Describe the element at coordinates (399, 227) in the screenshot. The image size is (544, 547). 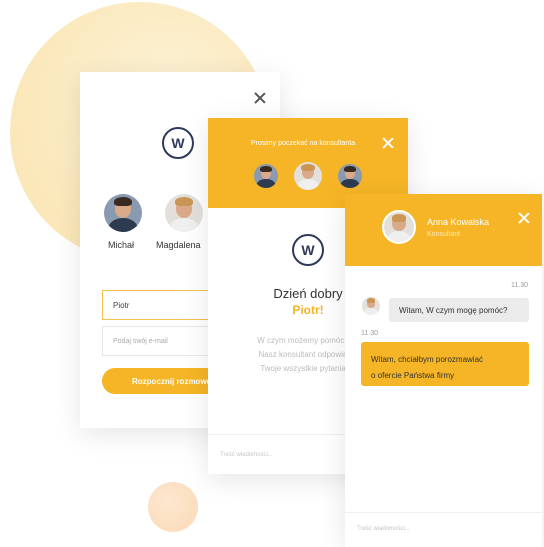
I see `agent-avatar` at that location.